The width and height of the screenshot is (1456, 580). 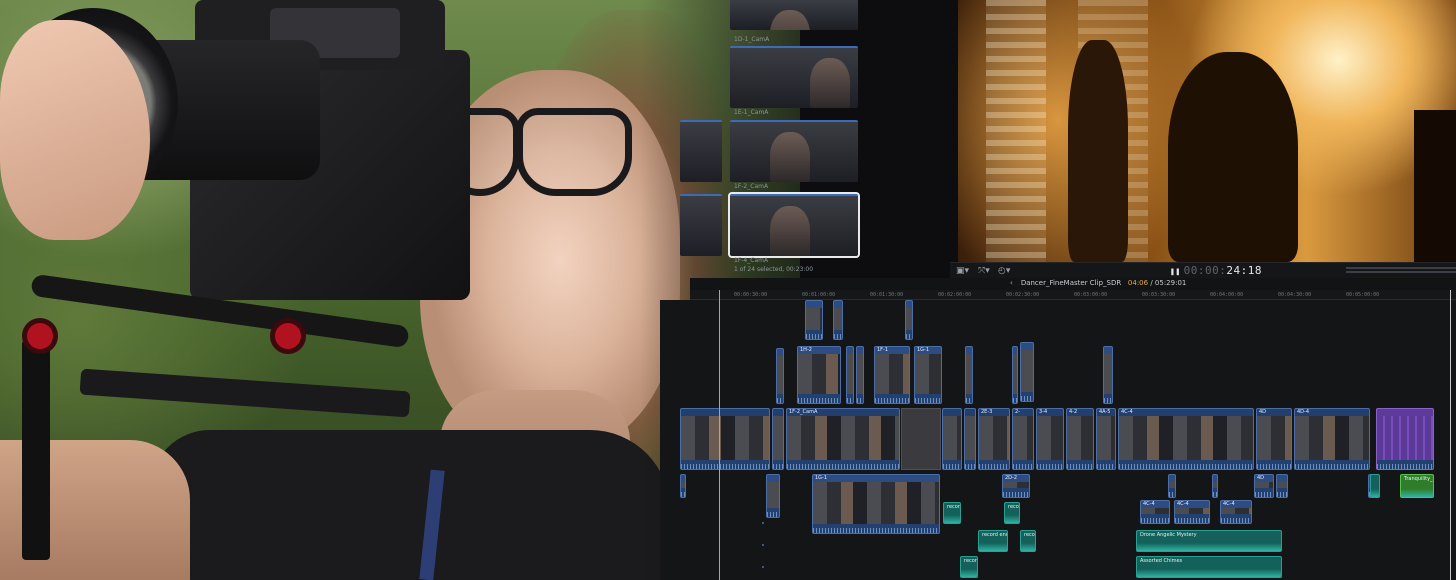 I want to click on primary-clip: 4C-4, so click(x=1186, y=439).